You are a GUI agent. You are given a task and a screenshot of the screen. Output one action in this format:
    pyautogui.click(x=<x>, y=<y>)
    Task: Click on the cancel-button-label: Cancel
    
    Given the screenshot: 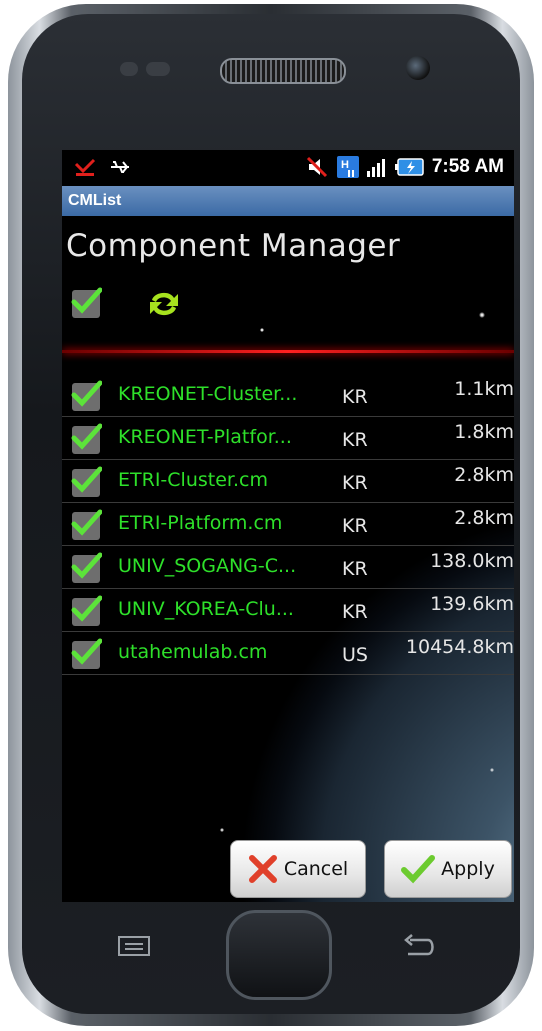 What is the action you would take?
    pyautogui.click(x=316, y=869)
    